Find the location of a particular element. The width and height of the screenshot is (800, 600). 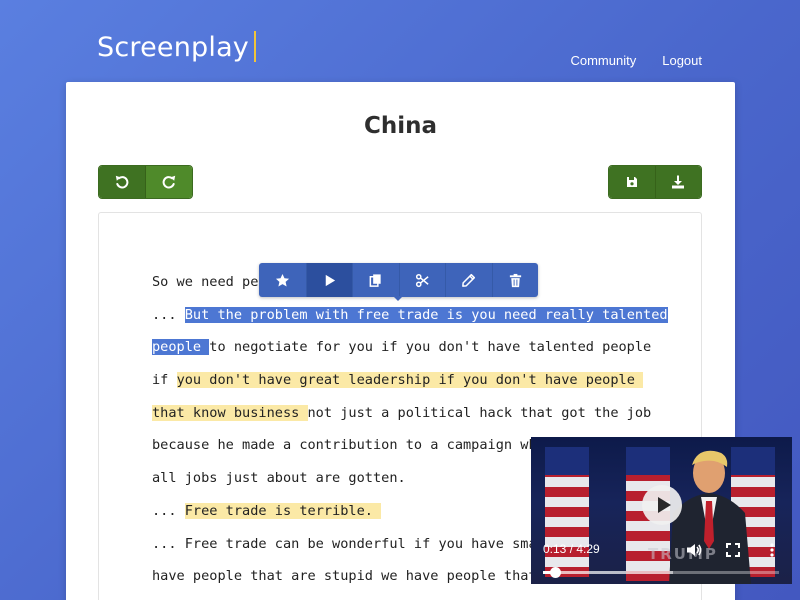

trash-icon is located at coordinates (515, 280).